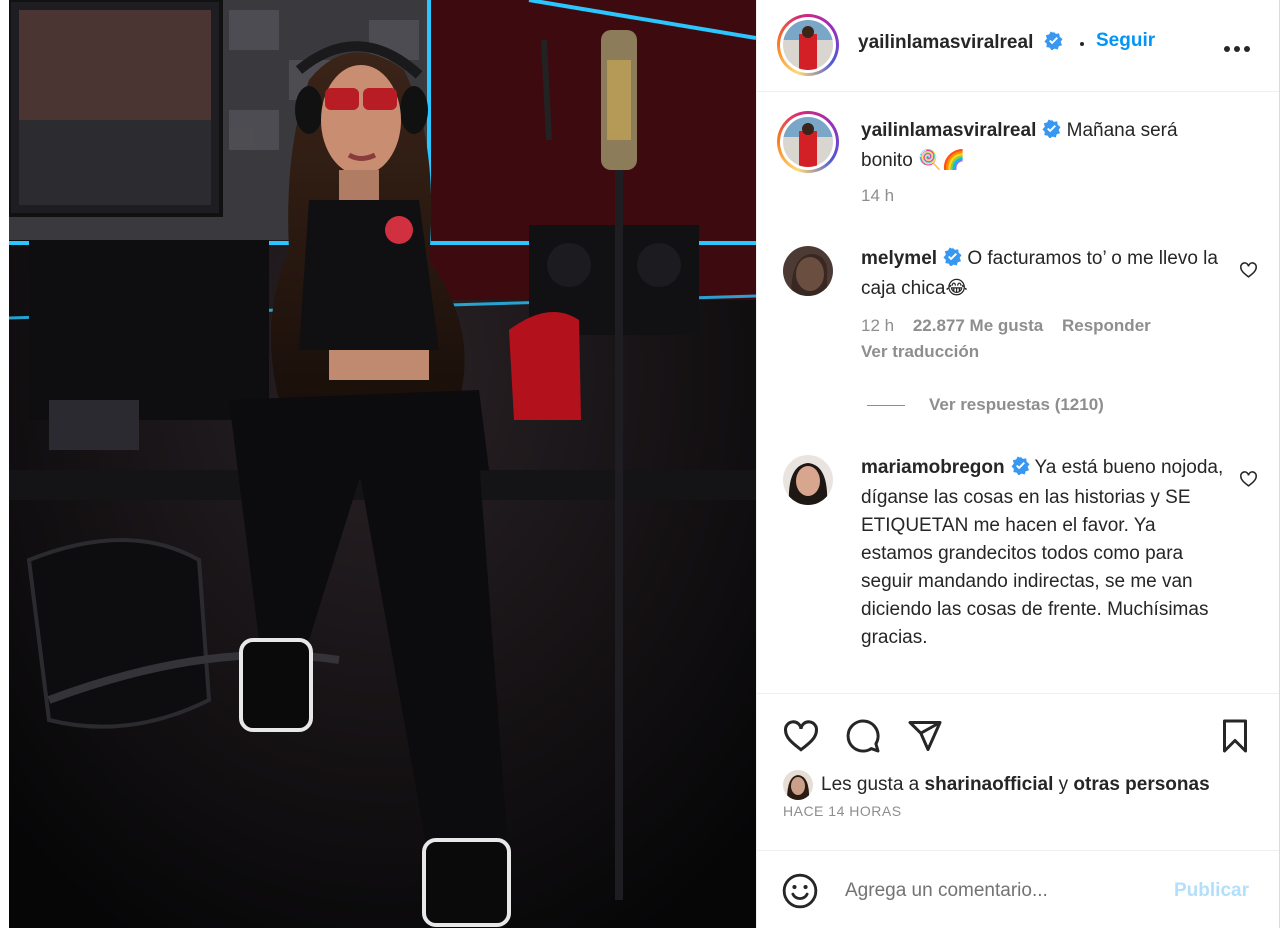 Image resolution: width=1280 pixels, height=928 pixels. Describe the element at coordinates (1063, 784) in the screenshot. I see `likes-conjunction: y` at that location.